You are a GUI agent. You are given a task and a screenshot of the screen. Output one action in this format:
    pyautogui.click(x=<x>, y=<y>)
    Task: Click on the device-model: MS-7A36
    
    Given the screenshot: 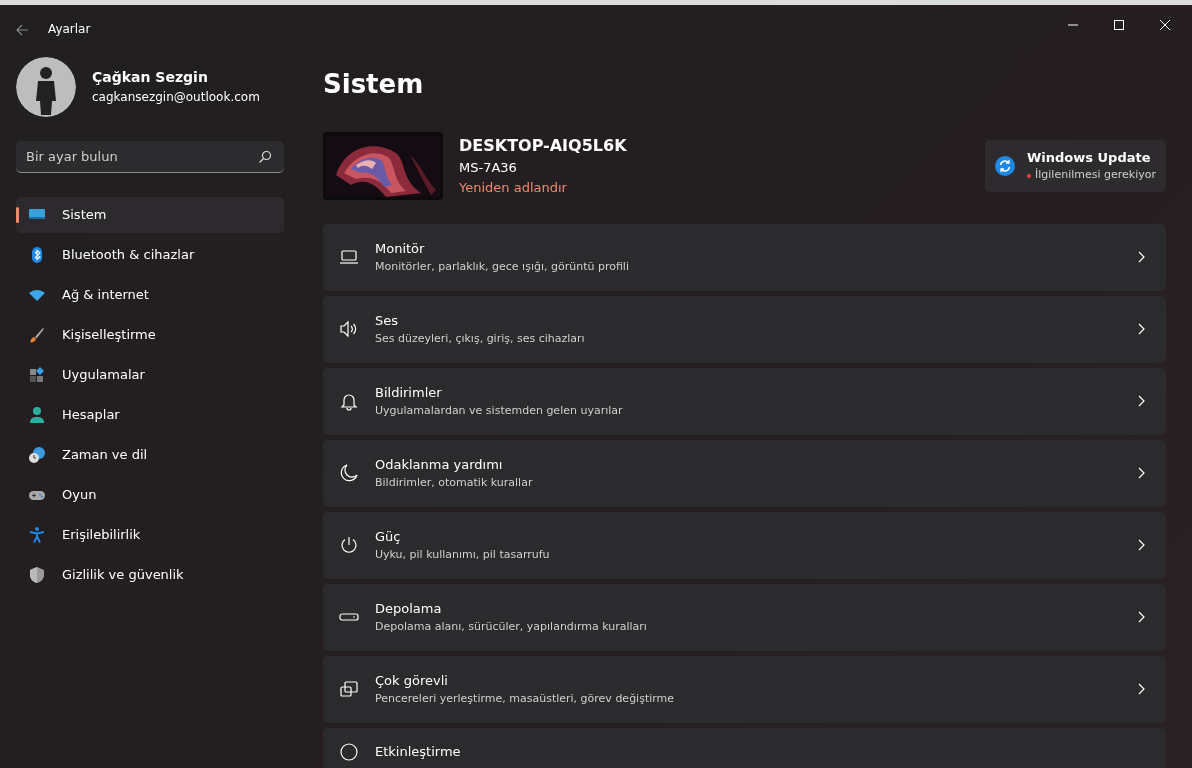 What is the action you would take?
    pyautogui.click(x=488, y=168)
    